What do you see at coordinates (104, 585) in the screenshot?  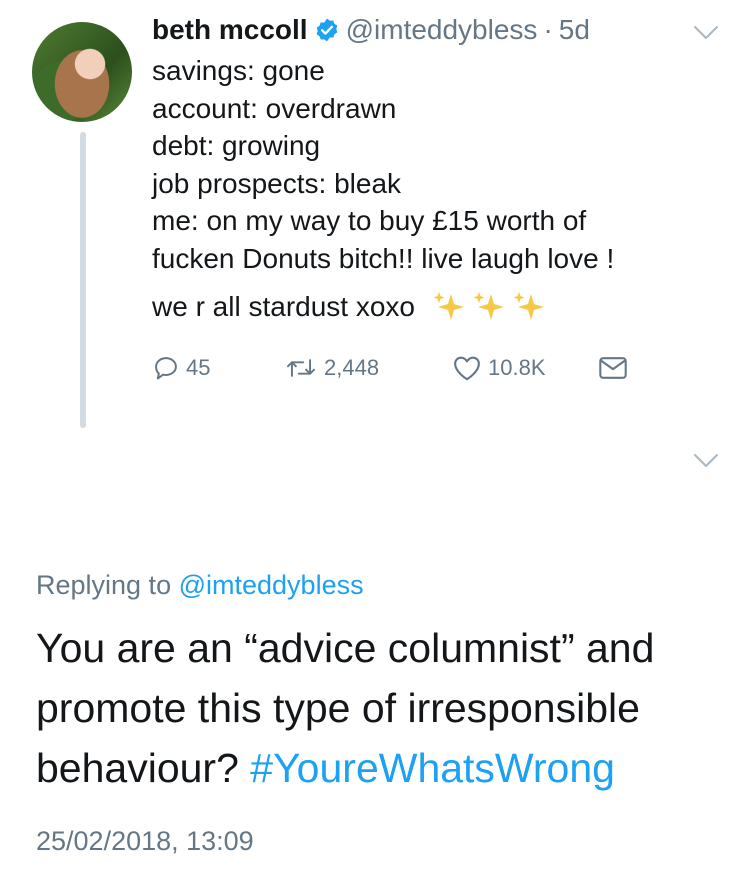 I see `replying-prefix: Replying to` at bounding box center [104, 585].